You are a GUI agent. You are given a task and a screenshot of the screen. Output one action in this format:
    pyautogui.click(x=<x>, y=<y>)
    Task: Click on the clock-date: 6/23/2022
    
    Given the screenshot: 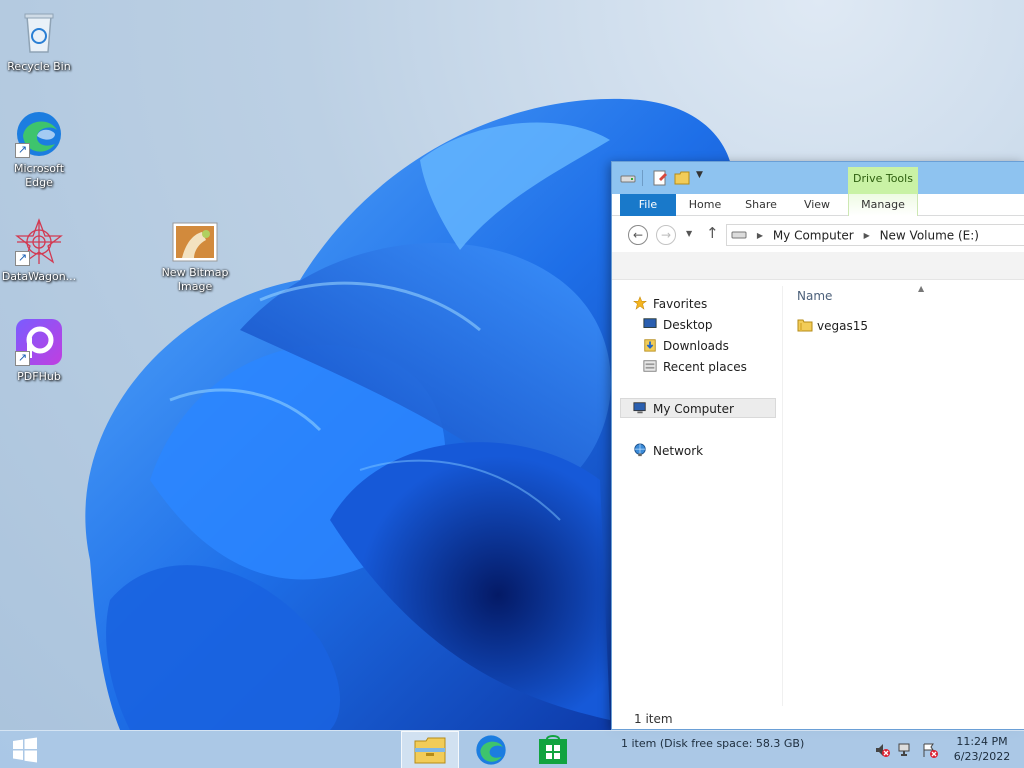 What is the action you would take?
    pyautogui.click(x=982, y=756)
    